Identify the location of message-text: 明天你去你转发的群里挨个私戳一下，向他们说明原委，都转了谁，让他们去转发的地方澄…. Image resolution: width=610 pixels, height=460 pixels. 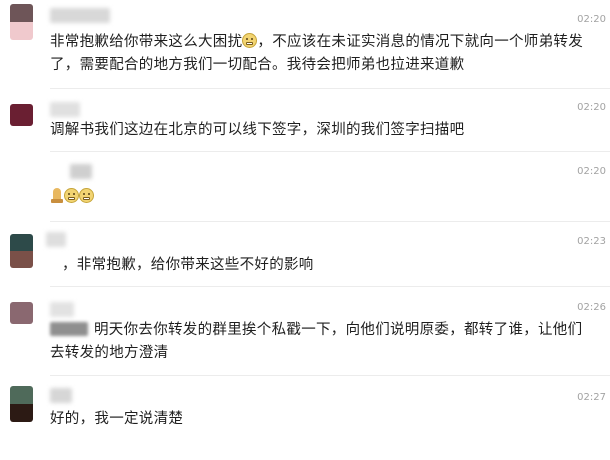
(316, 341).